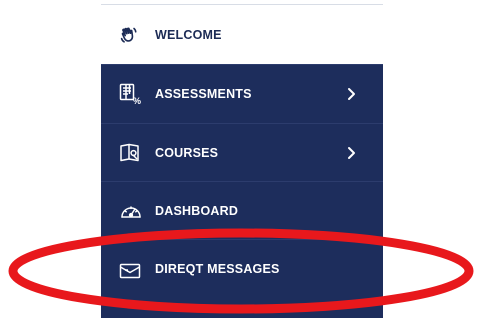 The width and height of the screenshot is (480, 318). What do you see at coordinates (132, 211) in the screenshot?
I see `speedometer-icon` at bounding box center [132, 211].